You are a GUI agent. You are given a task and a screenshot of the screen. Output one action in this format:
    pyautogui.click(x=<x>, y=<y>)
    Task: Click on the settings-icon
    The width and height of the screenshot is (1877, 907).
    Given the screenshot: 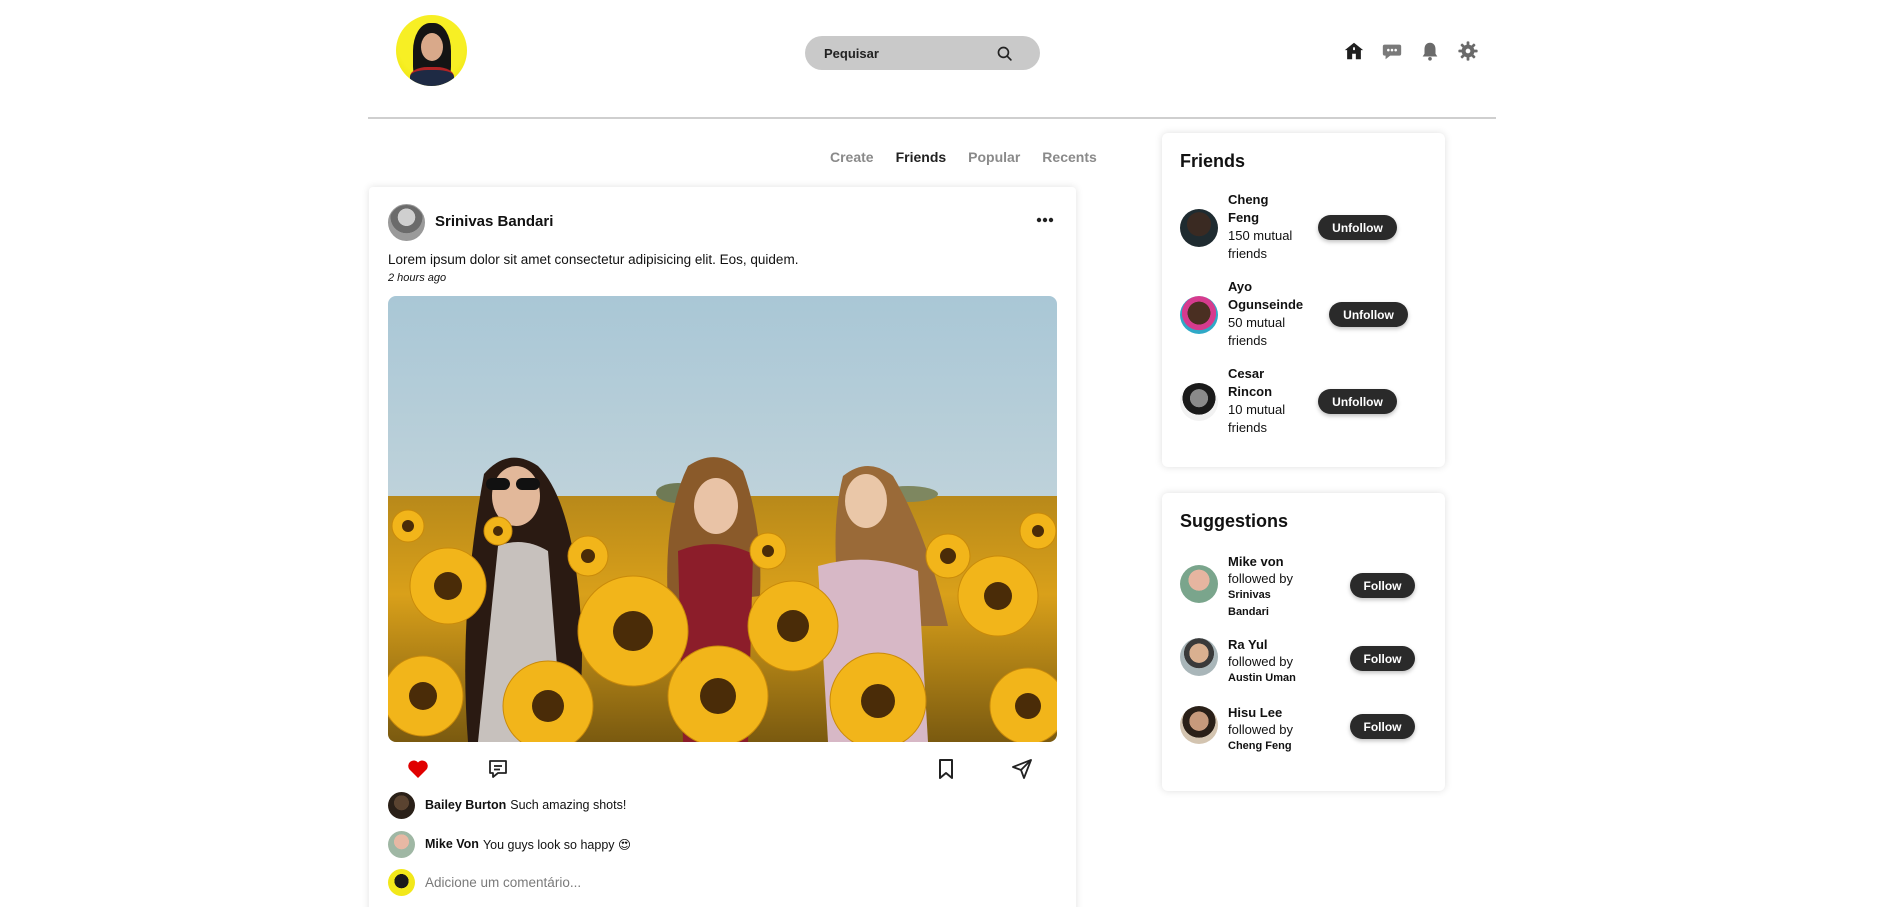 What is the action you would take?
    pyautogui.click(x=1468, y=51)
    